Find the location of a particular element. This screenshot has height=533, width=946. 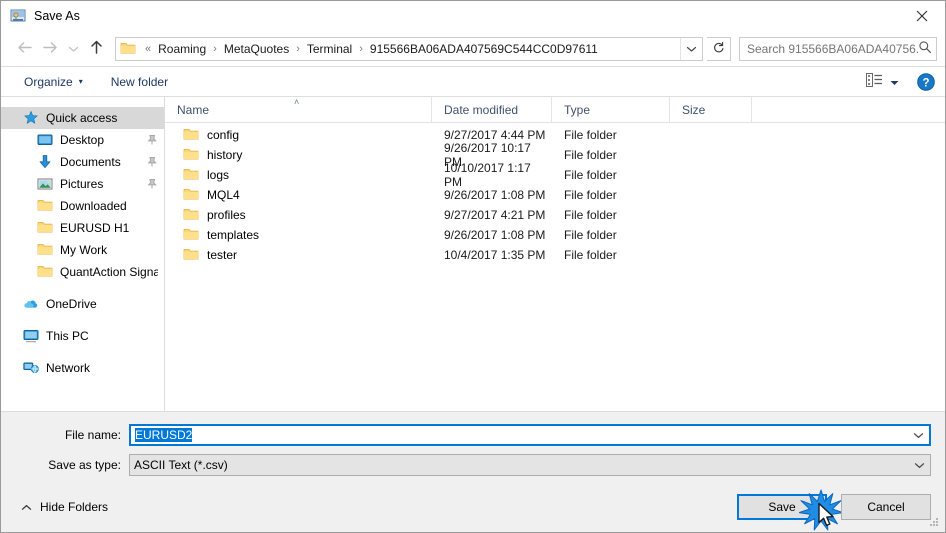

file-name-cell: history is located at coordinates (298, 155).